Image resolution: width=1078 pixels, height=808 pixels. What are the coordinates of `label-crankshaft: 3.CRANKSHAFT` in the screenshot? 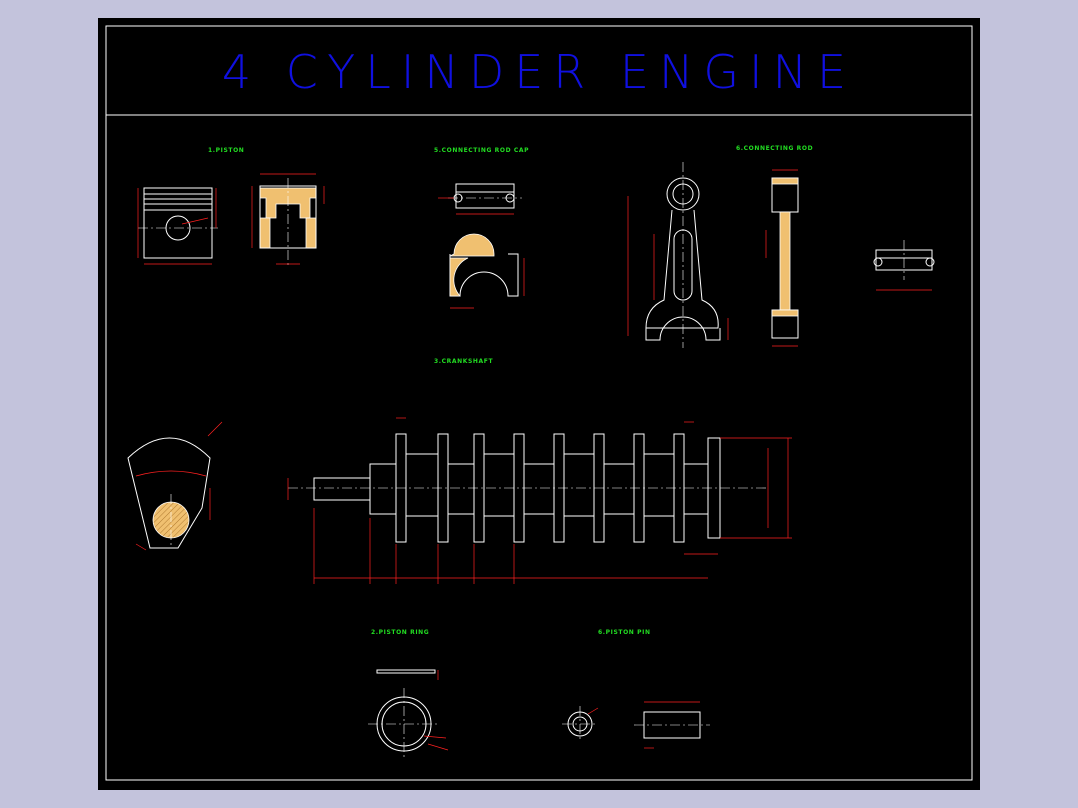 It's located at (463, 361).